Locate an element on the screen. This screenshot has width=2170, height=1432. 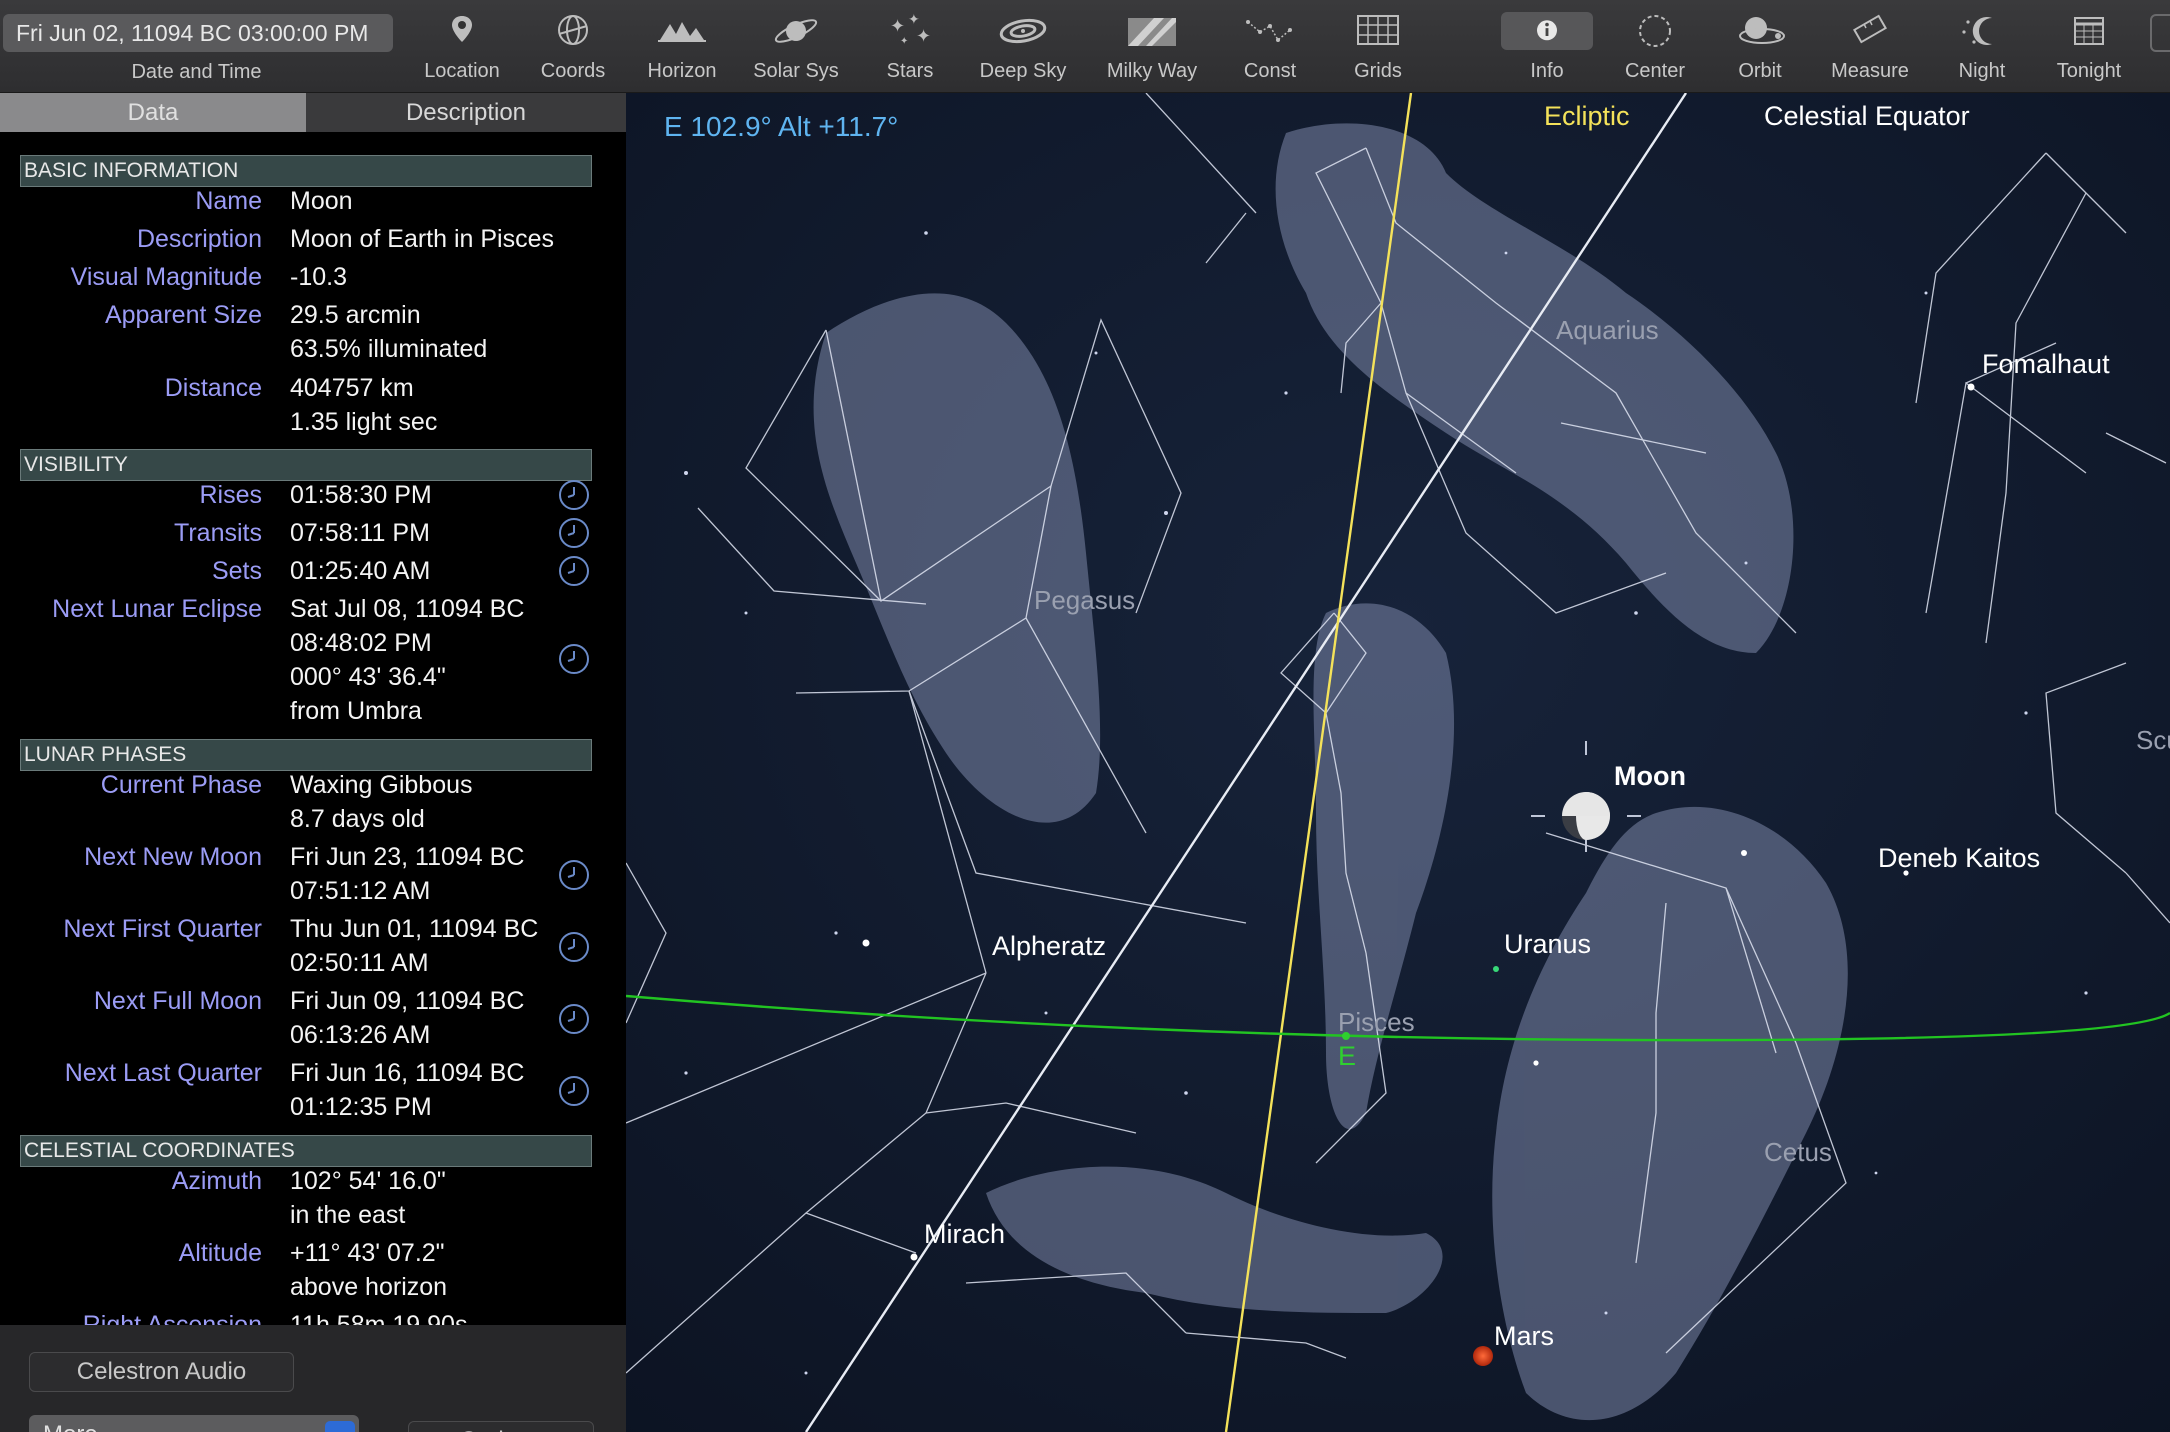
info-button: Info is located at coordinates (1547, 49).